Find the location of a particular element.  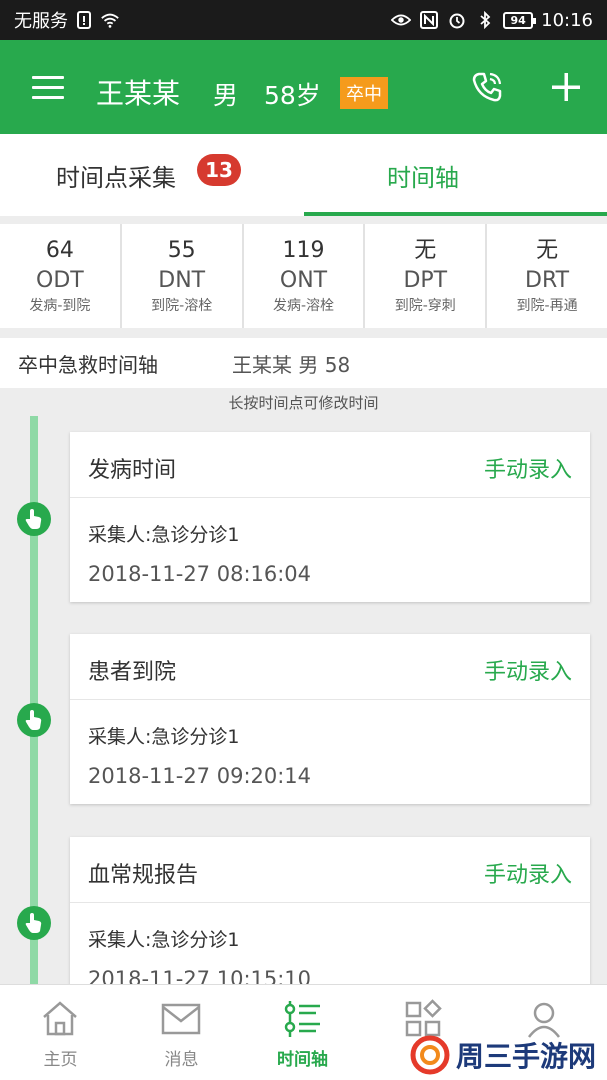

watermark: 周三手游网 is located at coordinates (508, 1055).